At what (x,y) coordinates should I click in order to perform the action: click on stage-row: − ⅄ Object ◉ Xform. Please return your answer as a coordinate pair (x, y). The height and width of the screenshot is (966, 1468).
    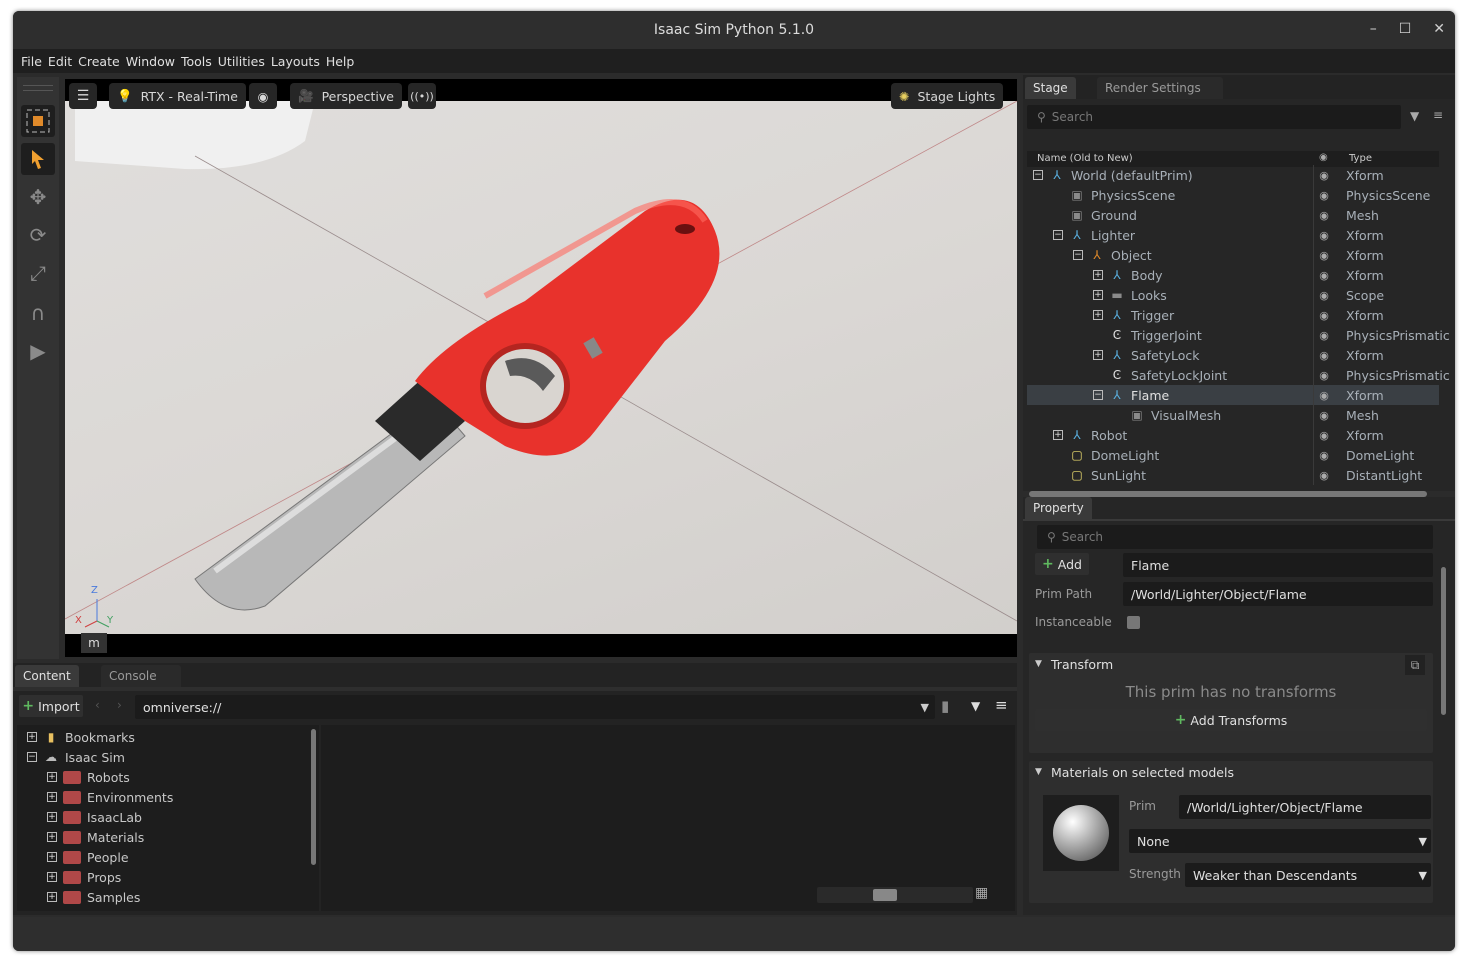
    Looking at the image, I should click on (1233, 255).